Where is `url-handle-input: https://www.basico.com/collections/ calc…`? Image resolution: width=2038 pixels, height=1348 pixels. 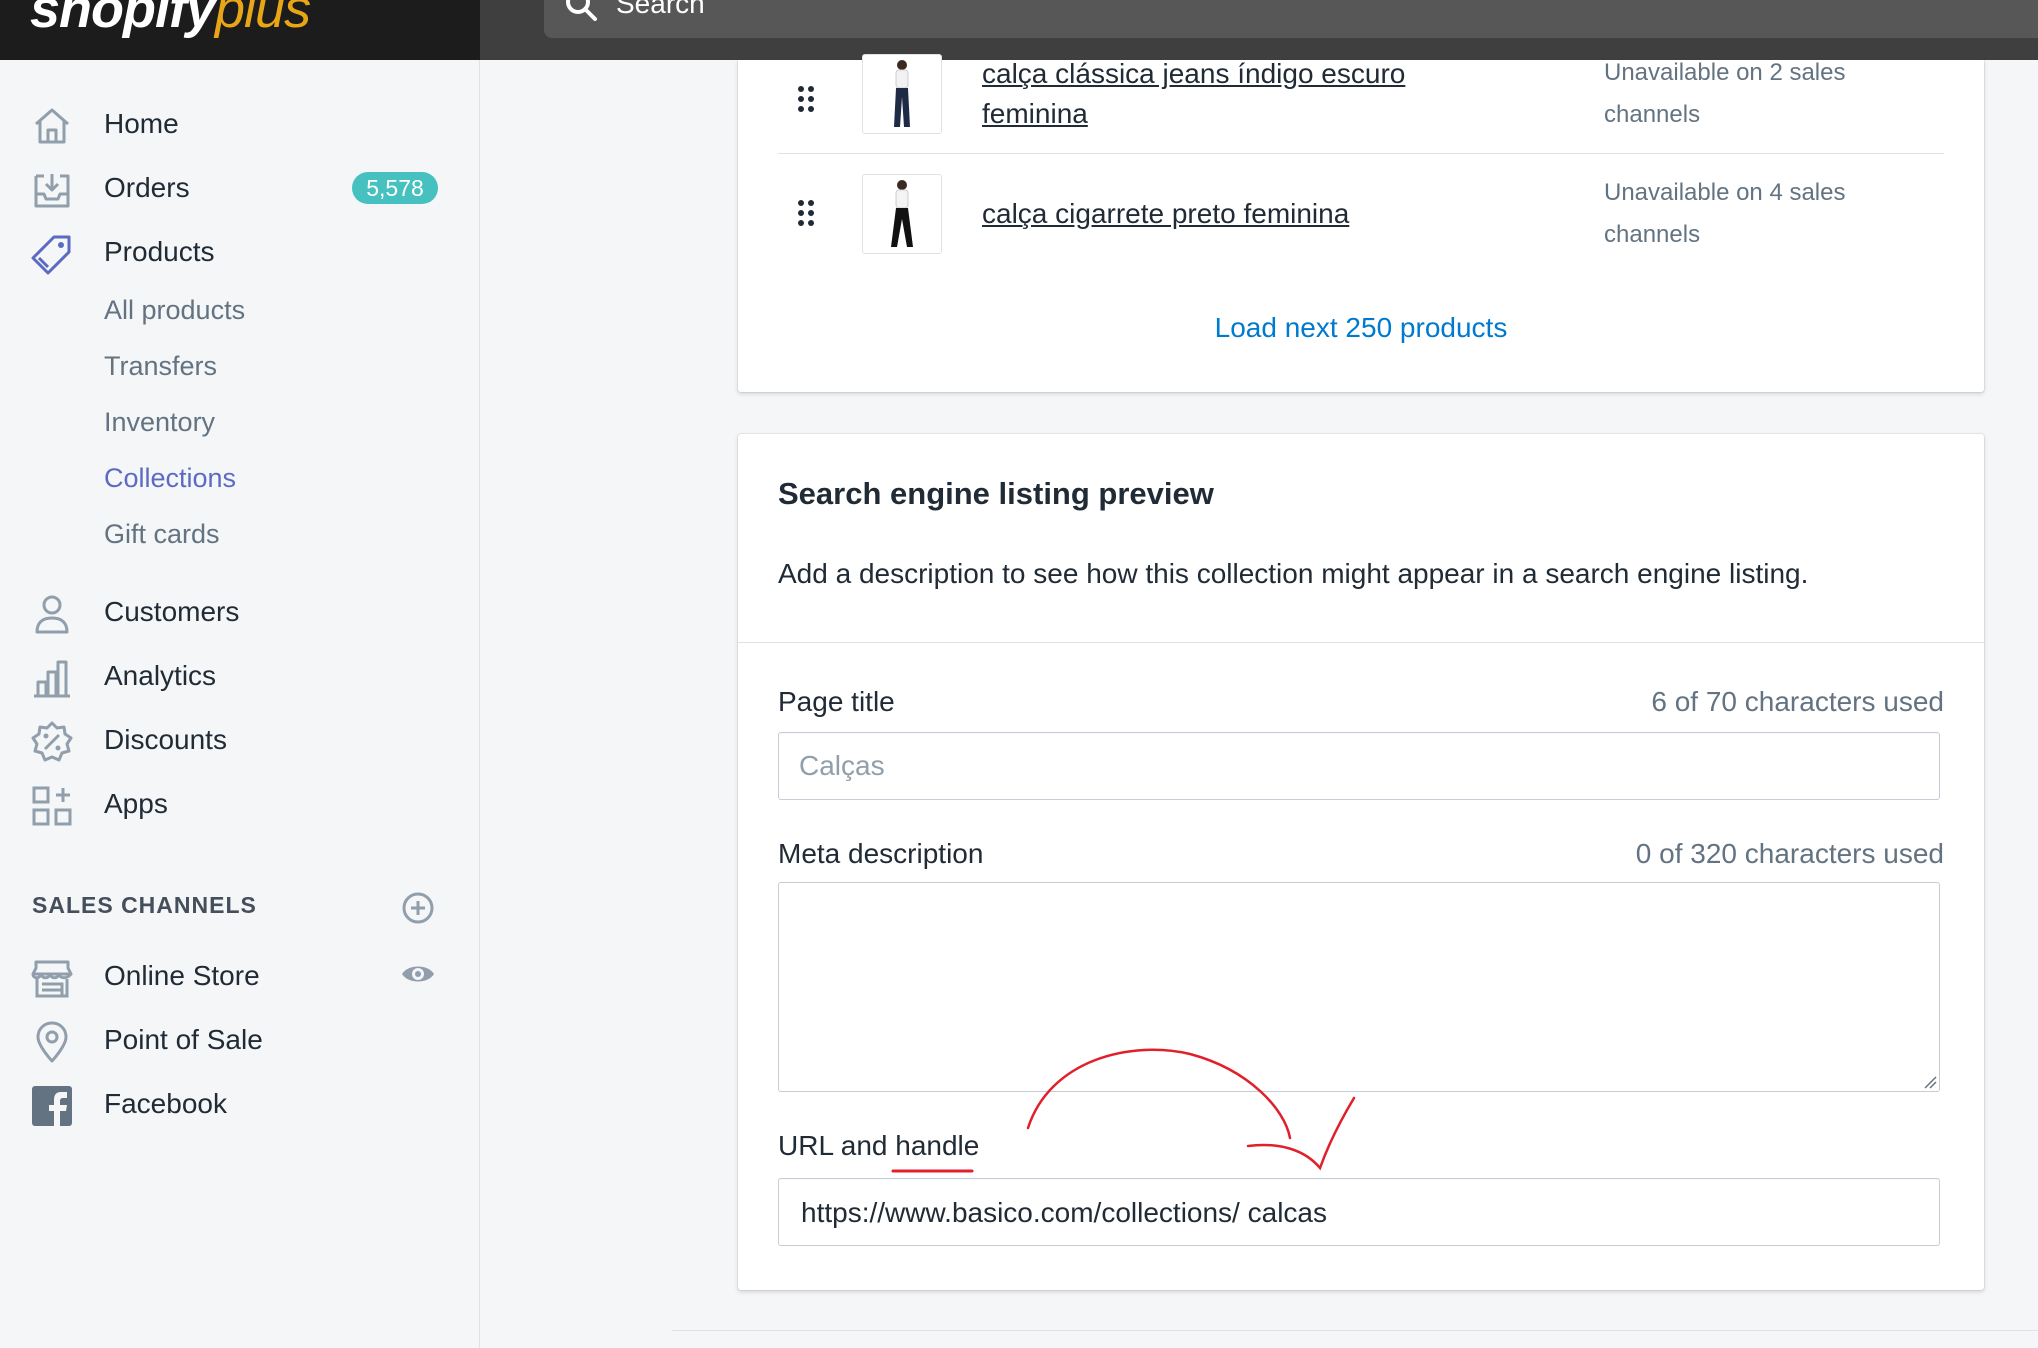 url-handle-input: https://www.basico.com/collections/ calc… is located at coordinates (1359, 1212).